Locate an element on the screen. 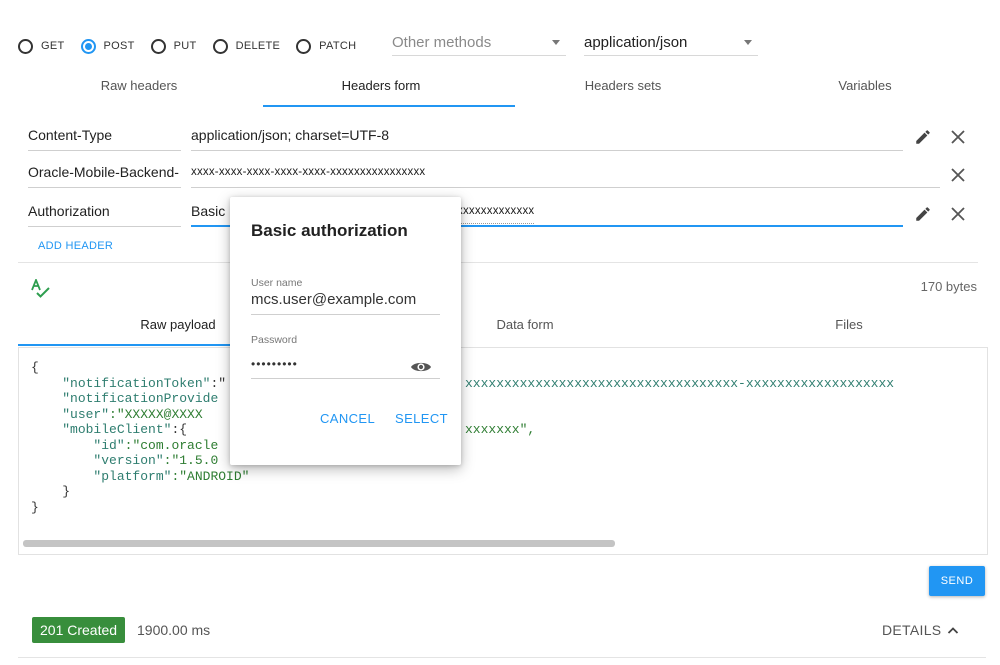 The image size is (1000, 665). eye-icon is located at coordinates (421, 367).